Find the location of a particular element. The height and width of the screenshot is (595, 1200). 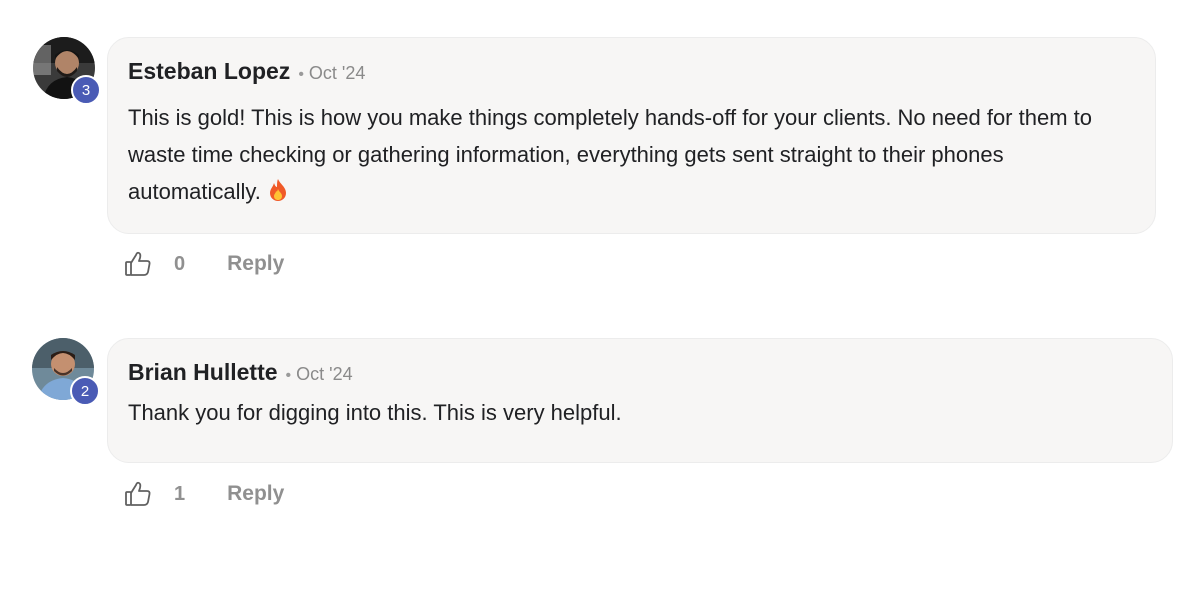

avatar: 2 is located at coordinates (66, 372).